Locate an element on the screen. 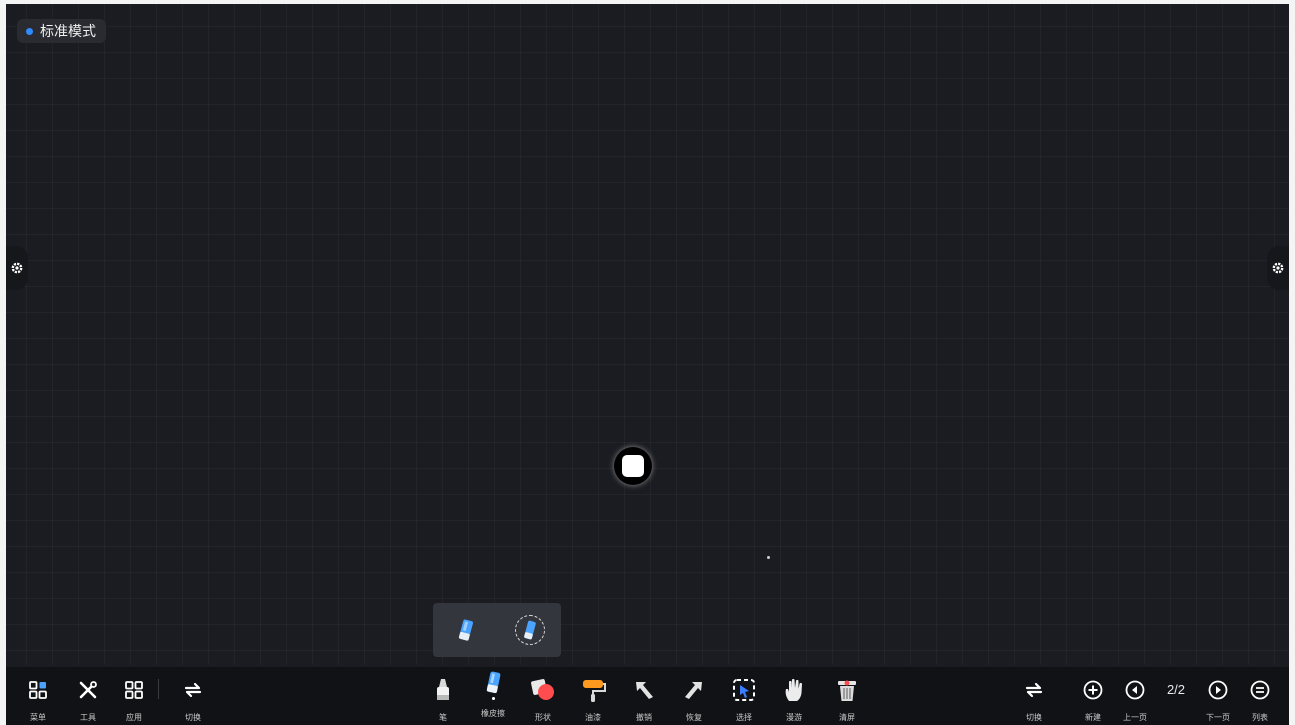 The width and height of the screenshot is (1295, 725). redo-label: 恢复 is located at coordinates (694, 717).